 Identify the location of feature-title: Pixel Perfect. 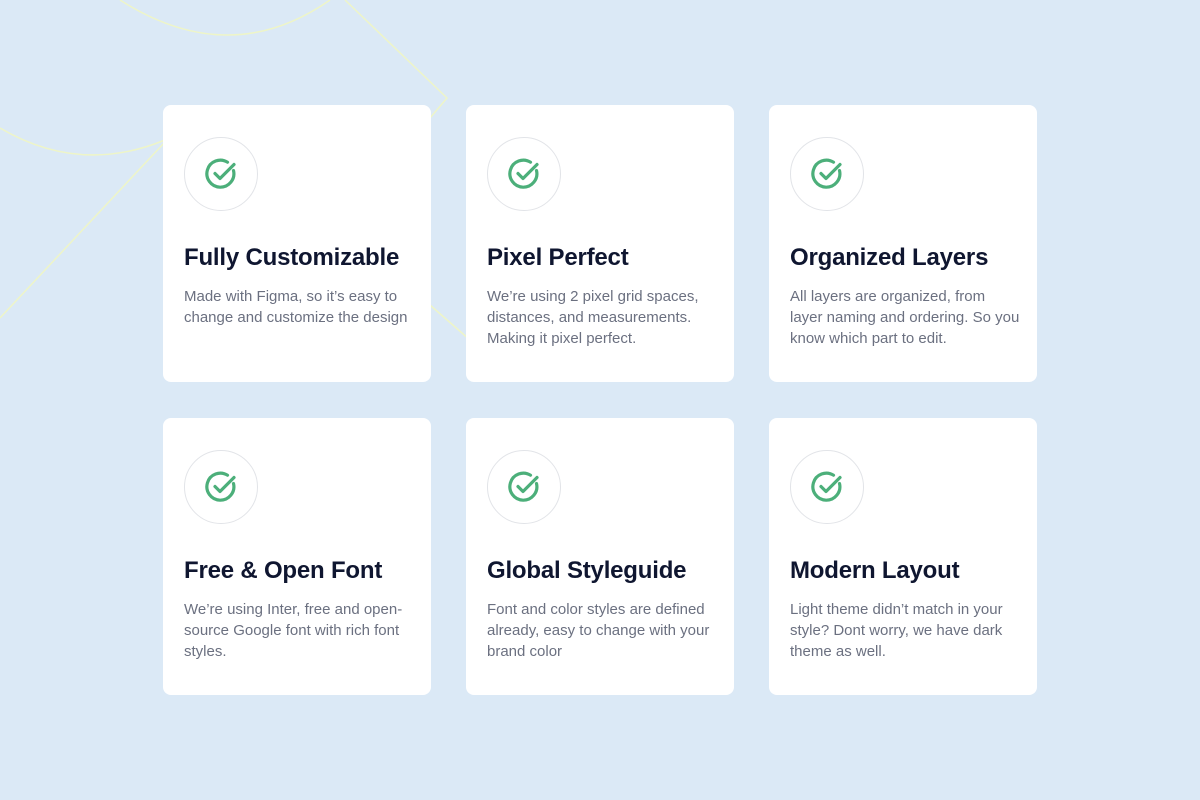
(558, 257).